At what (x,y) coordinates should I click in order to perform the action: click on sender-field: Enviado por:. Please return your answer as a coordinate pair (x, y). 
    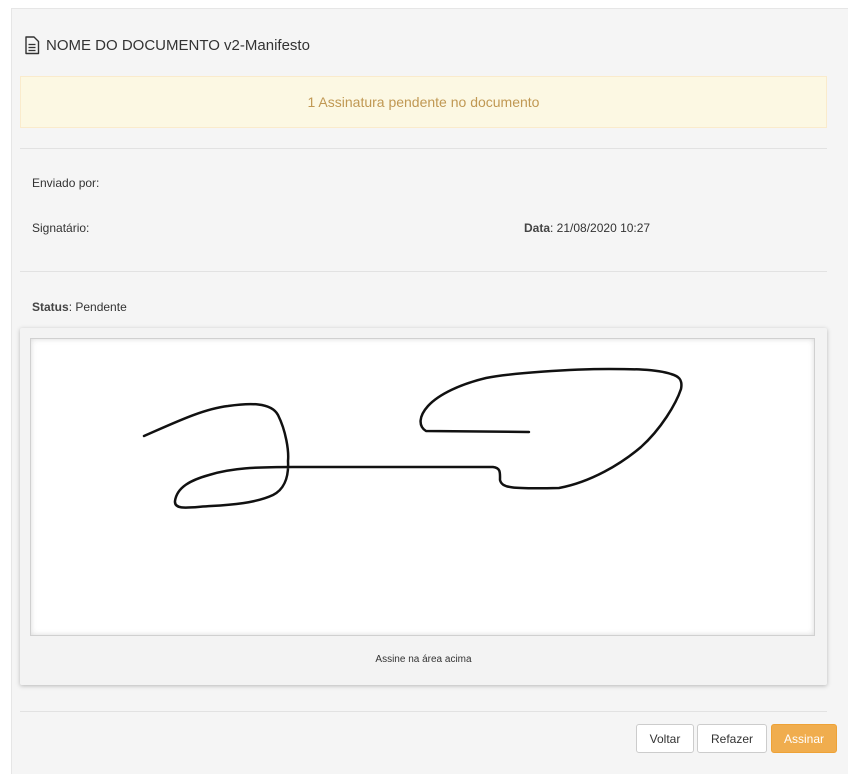
    Looking at the image, I should click on (65, 183).